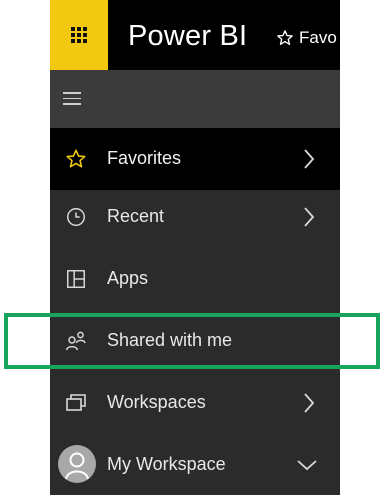 The height and width of the screenshot is (495, 387). I want to click on hamburger-icon, so click(72, 100).